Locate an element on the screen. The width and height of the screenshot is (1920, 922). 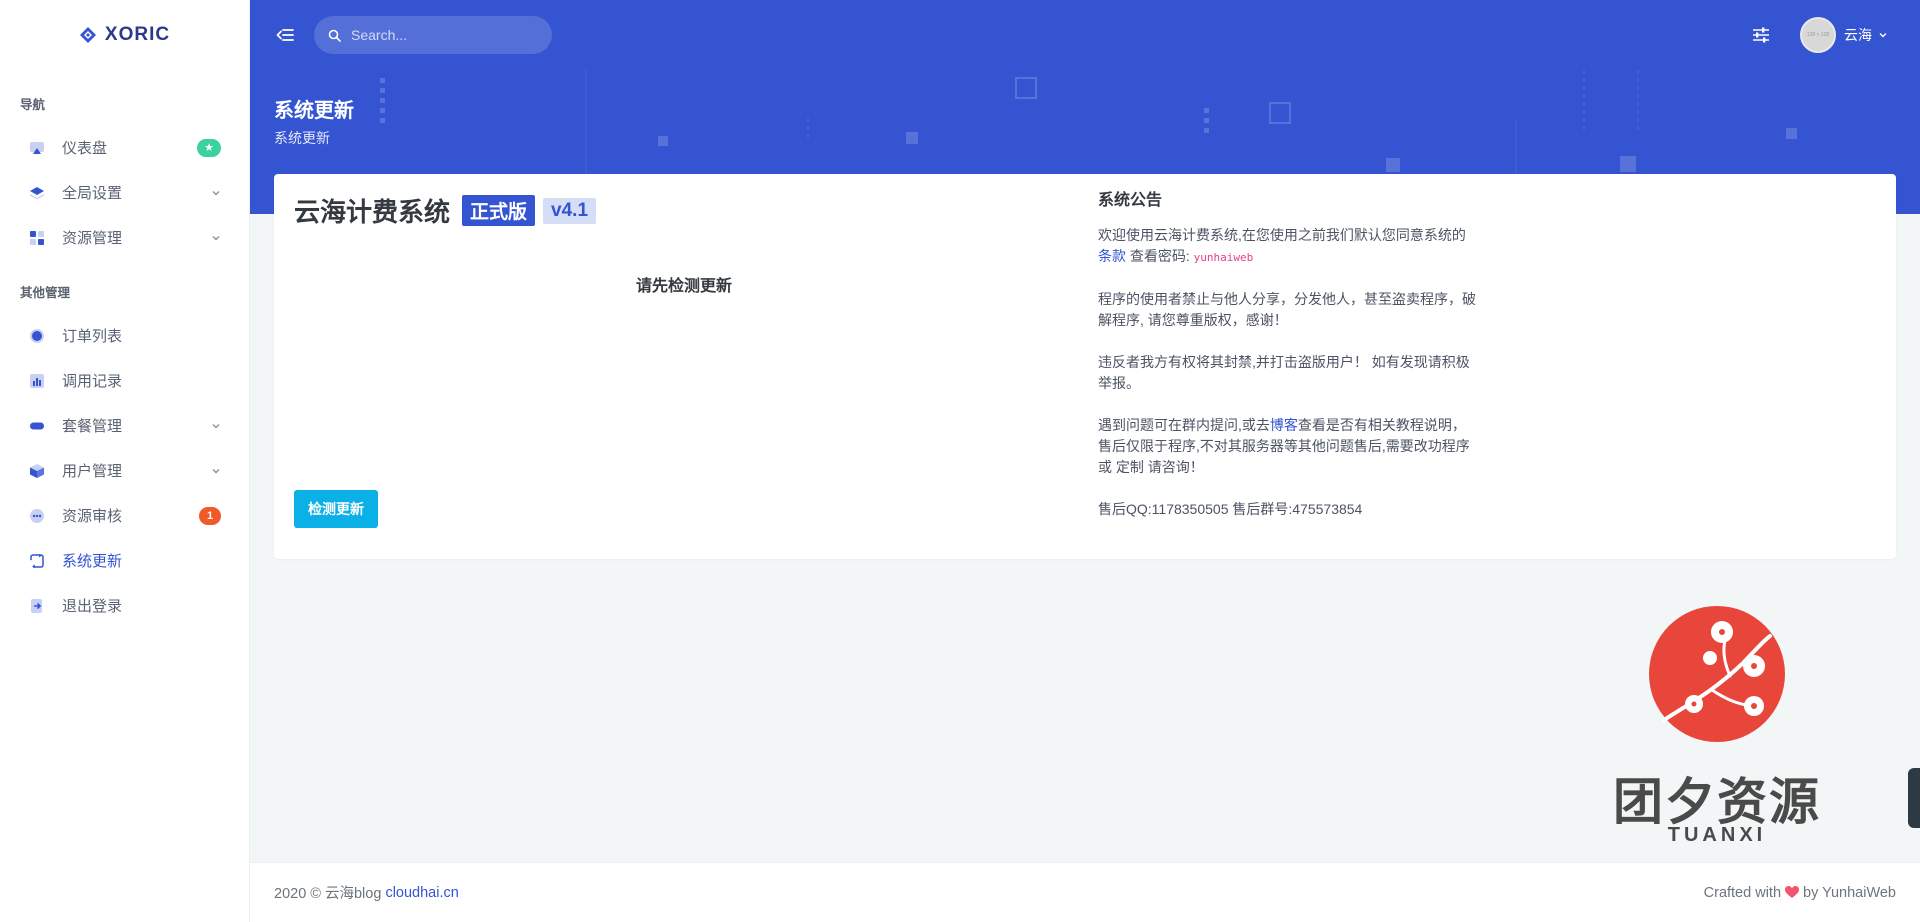
brand-name: XORIC is located at coordinates (137, 34).